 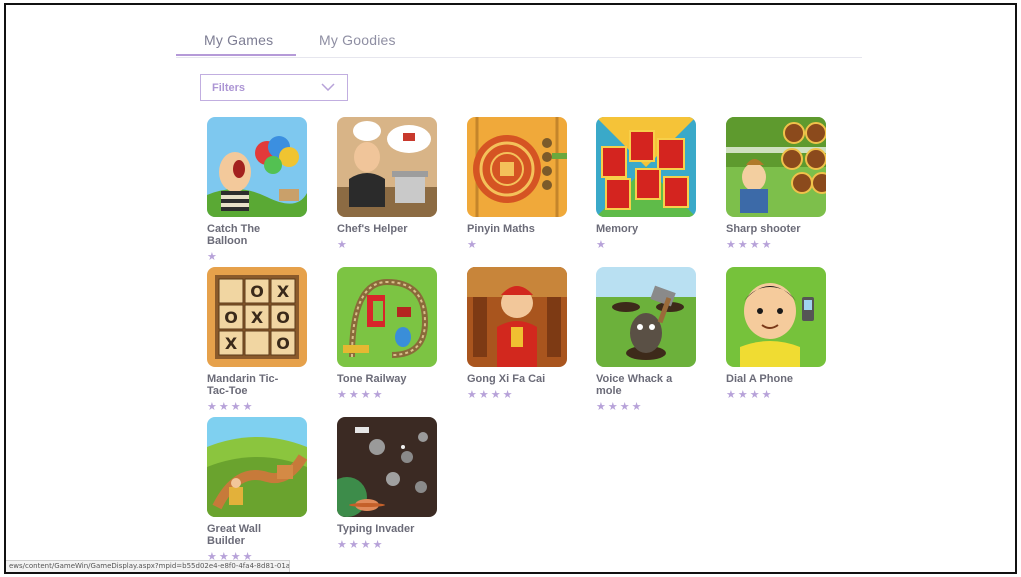 I want to click on game-title: Typing Invader, so click(x=382, y=529).